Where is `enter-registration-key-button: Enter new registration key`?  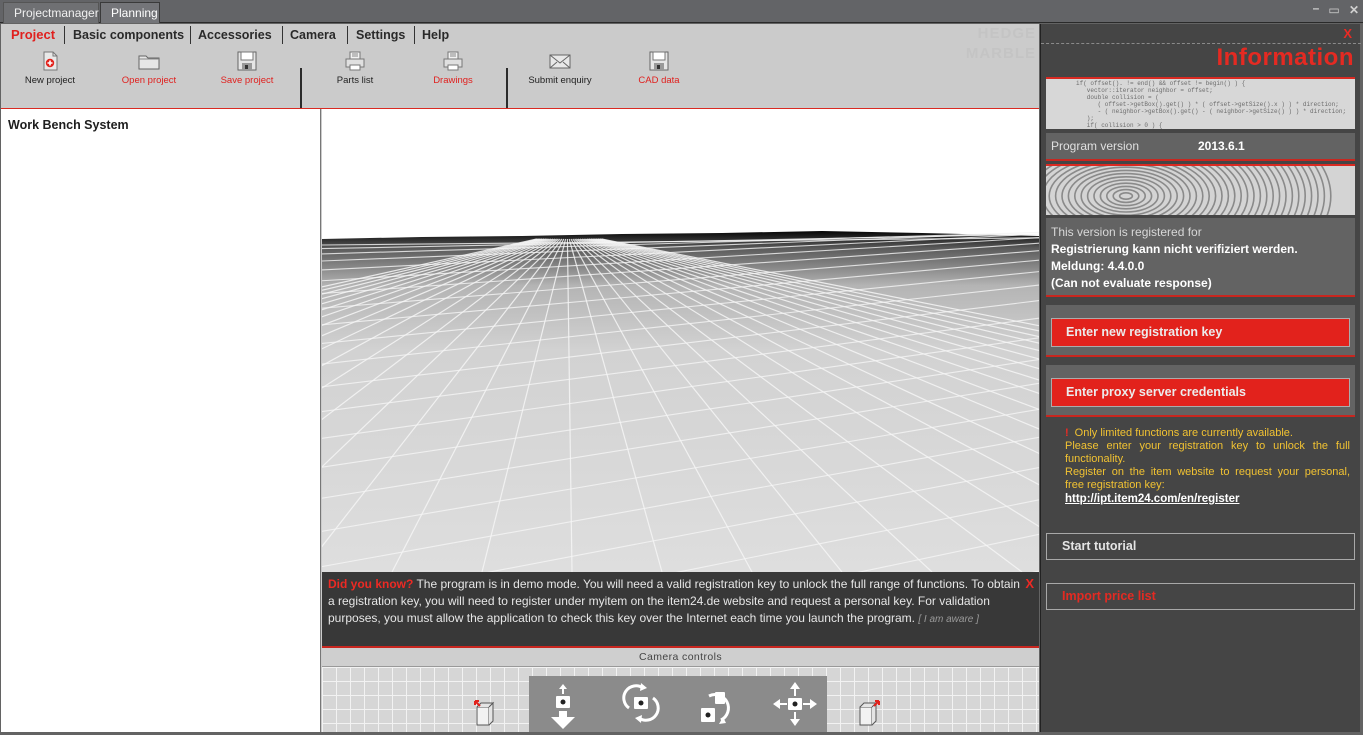 enter-registration-key-button: Enter new registration key is located at coordinates (1200, 332).